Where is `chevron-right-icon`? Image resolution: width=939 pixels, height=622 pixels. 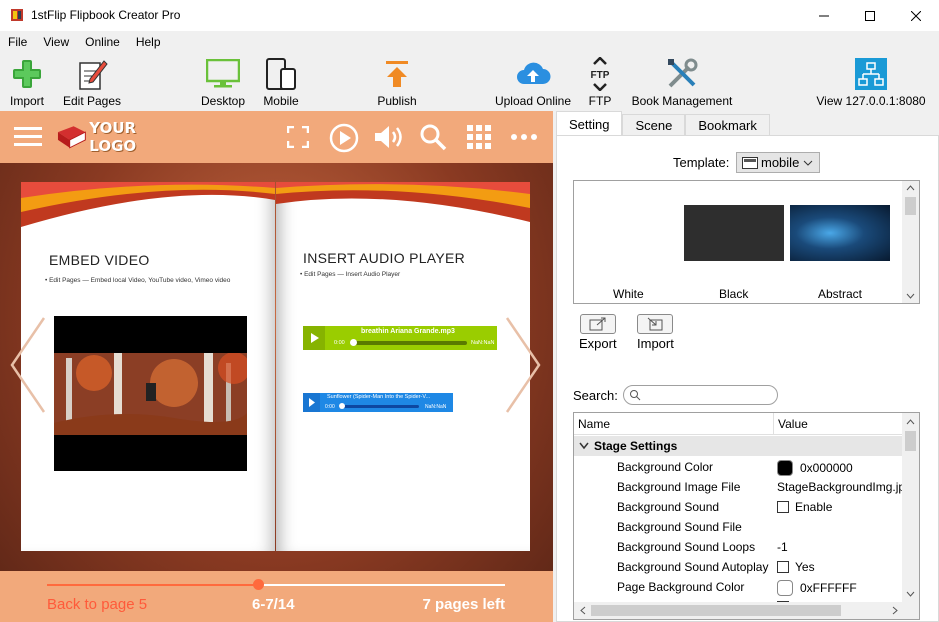
chevron-right-icon is located at coordinates (523, 365).